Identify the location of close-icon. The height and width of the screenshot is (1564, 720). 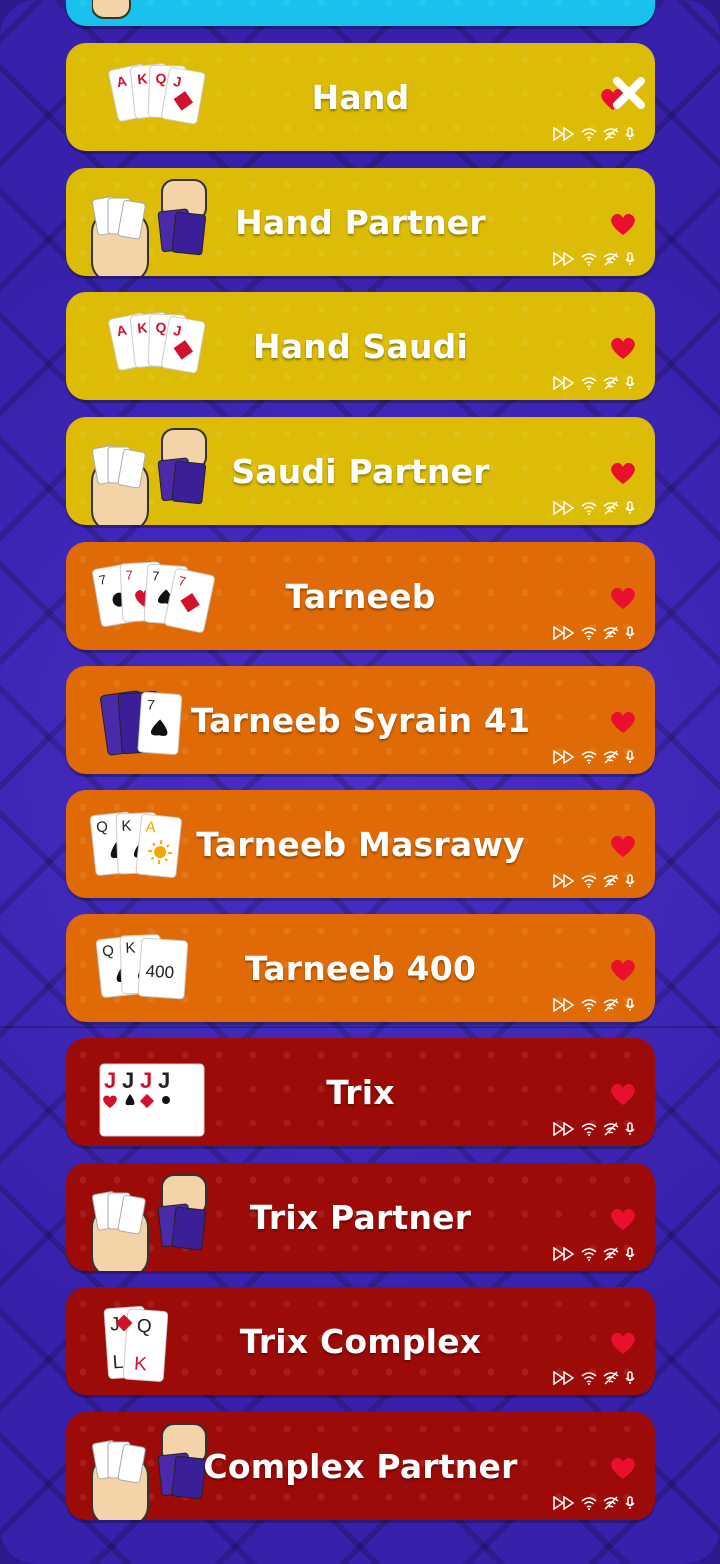
(629, 93).